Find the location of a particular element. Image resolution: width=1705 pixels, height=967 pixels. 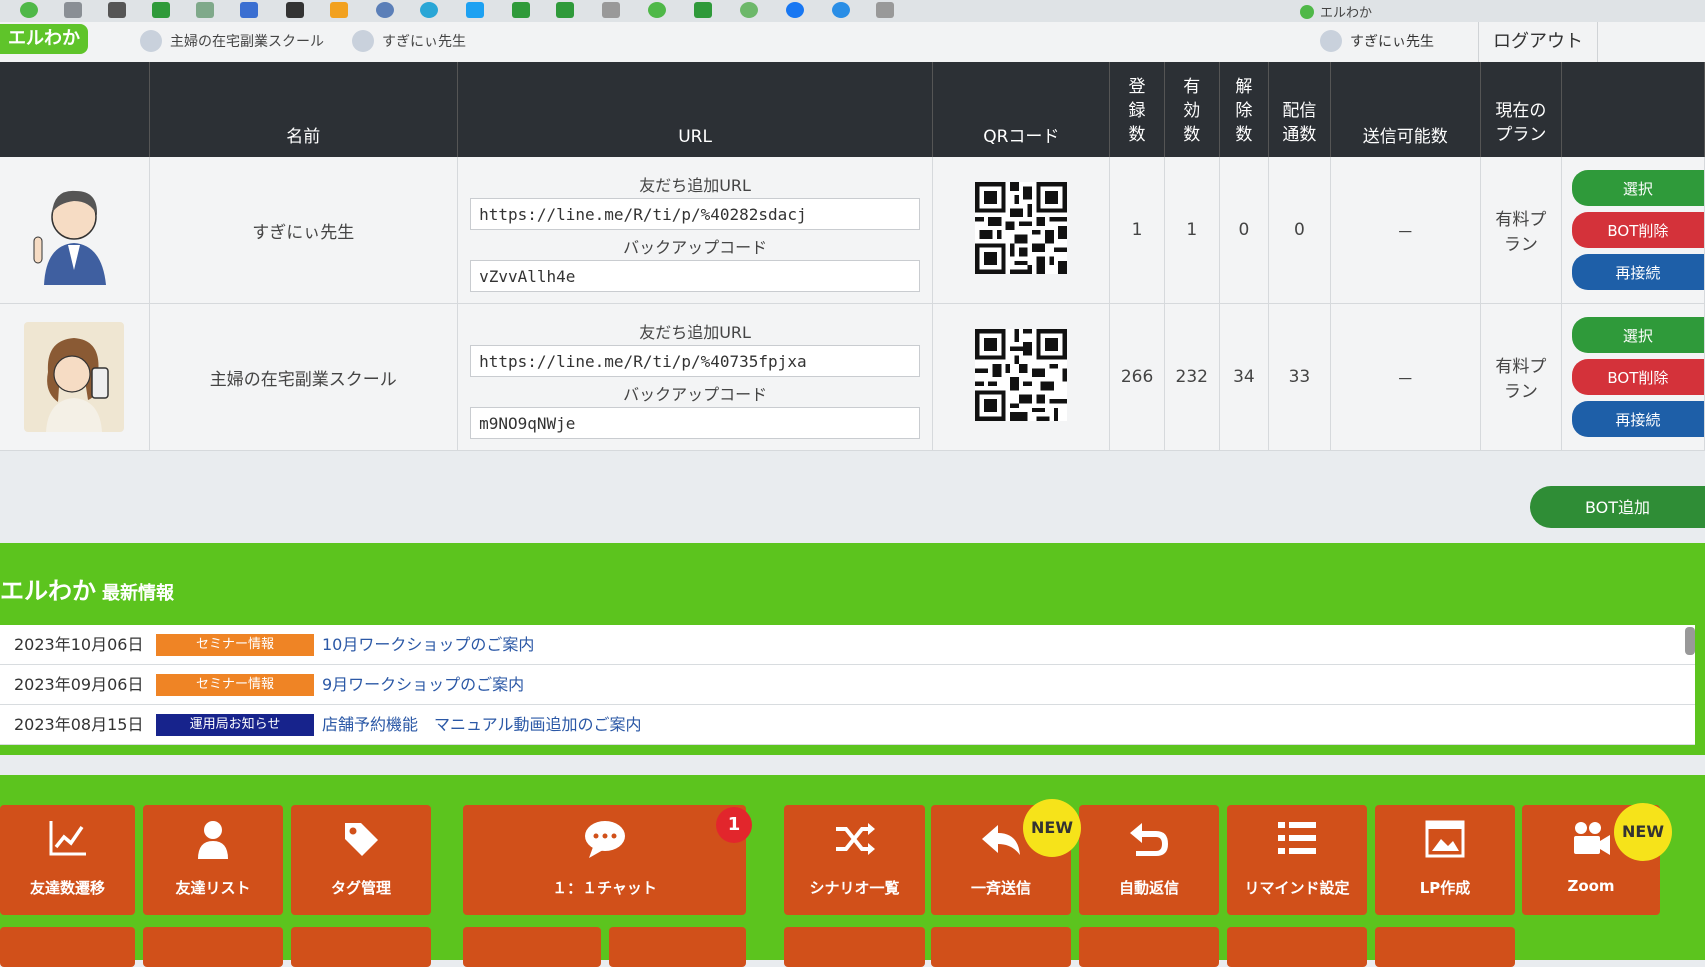

header-registered: 登 録 数 is located at coordinates (1137, 109).